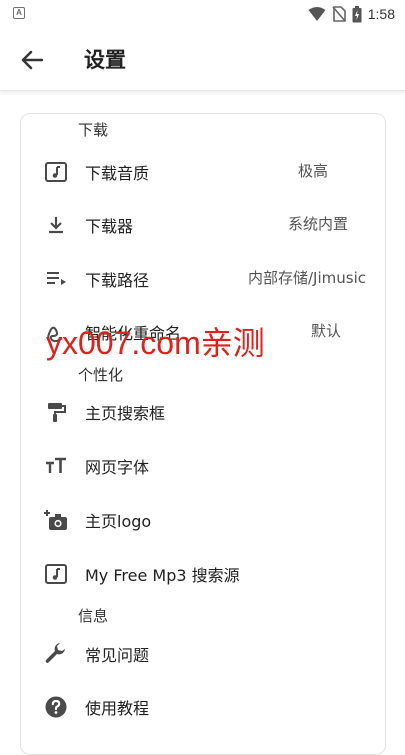 This screenshot has width=405, height=755. Describe the element at coordinates (325, 331) in the screenshot. I see `setting-value: 默认` at that location.